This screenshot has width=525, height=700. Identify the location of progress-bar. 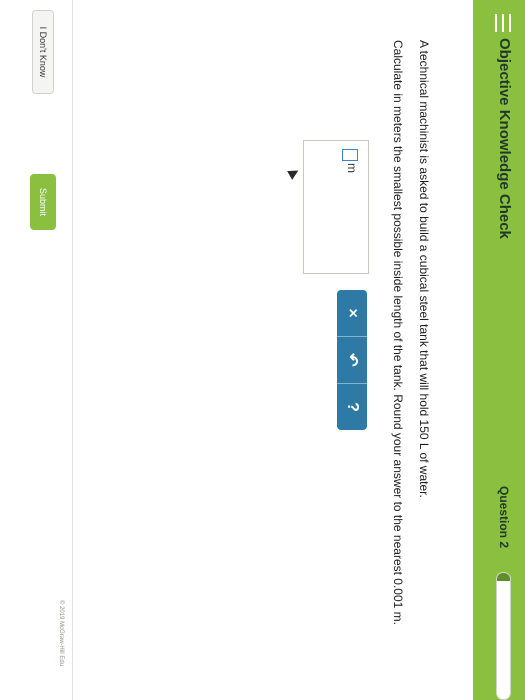
(503, 636).